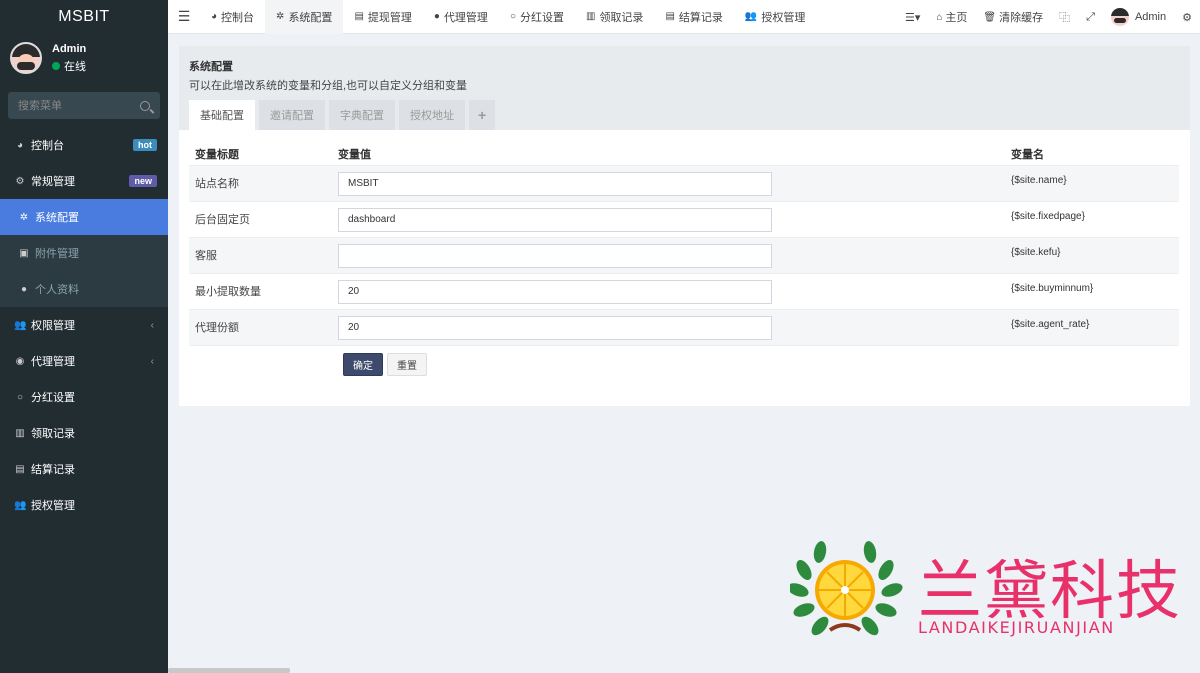  Describe the element at coordinates (84, 181) in the screenshot. I see `sidebar-item-general: ⚙ 常规管理 new` at that location.